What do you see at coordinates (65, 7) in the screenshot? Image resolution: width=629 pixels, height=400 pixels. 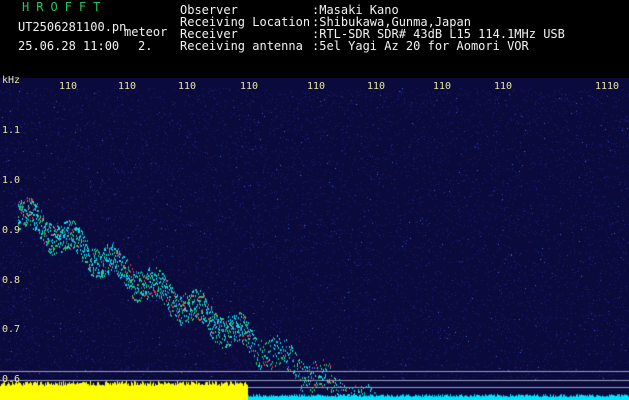 I see `app-title: HROFFT` at bounding box center [65, 7].